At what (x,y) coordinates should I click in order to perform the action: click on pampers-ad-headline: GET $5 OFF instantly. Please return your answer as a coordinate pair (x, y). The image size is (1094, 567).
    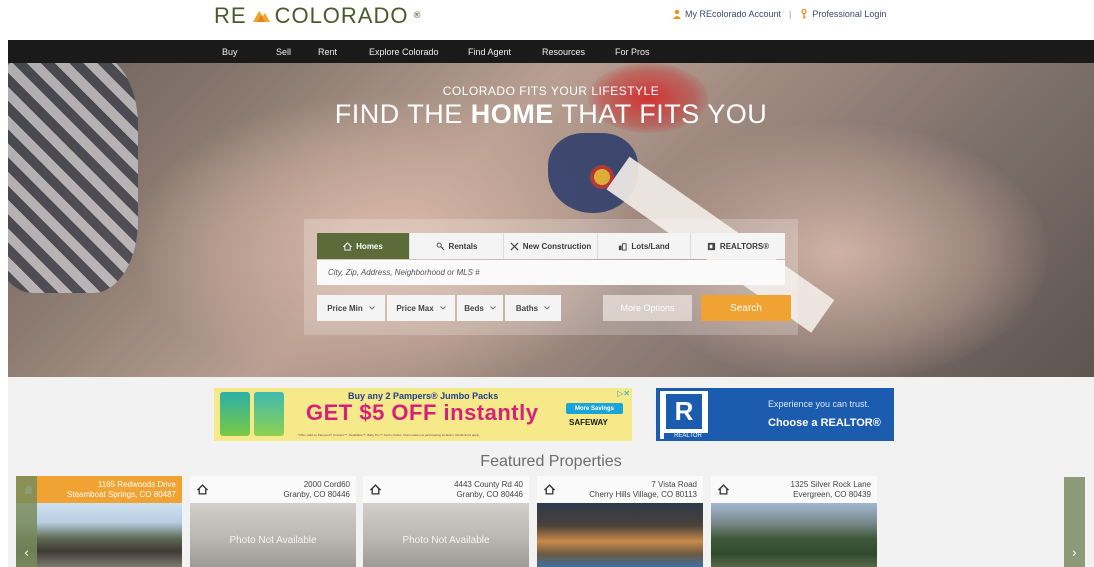
    Looking at the image, I should click on (422, 412).